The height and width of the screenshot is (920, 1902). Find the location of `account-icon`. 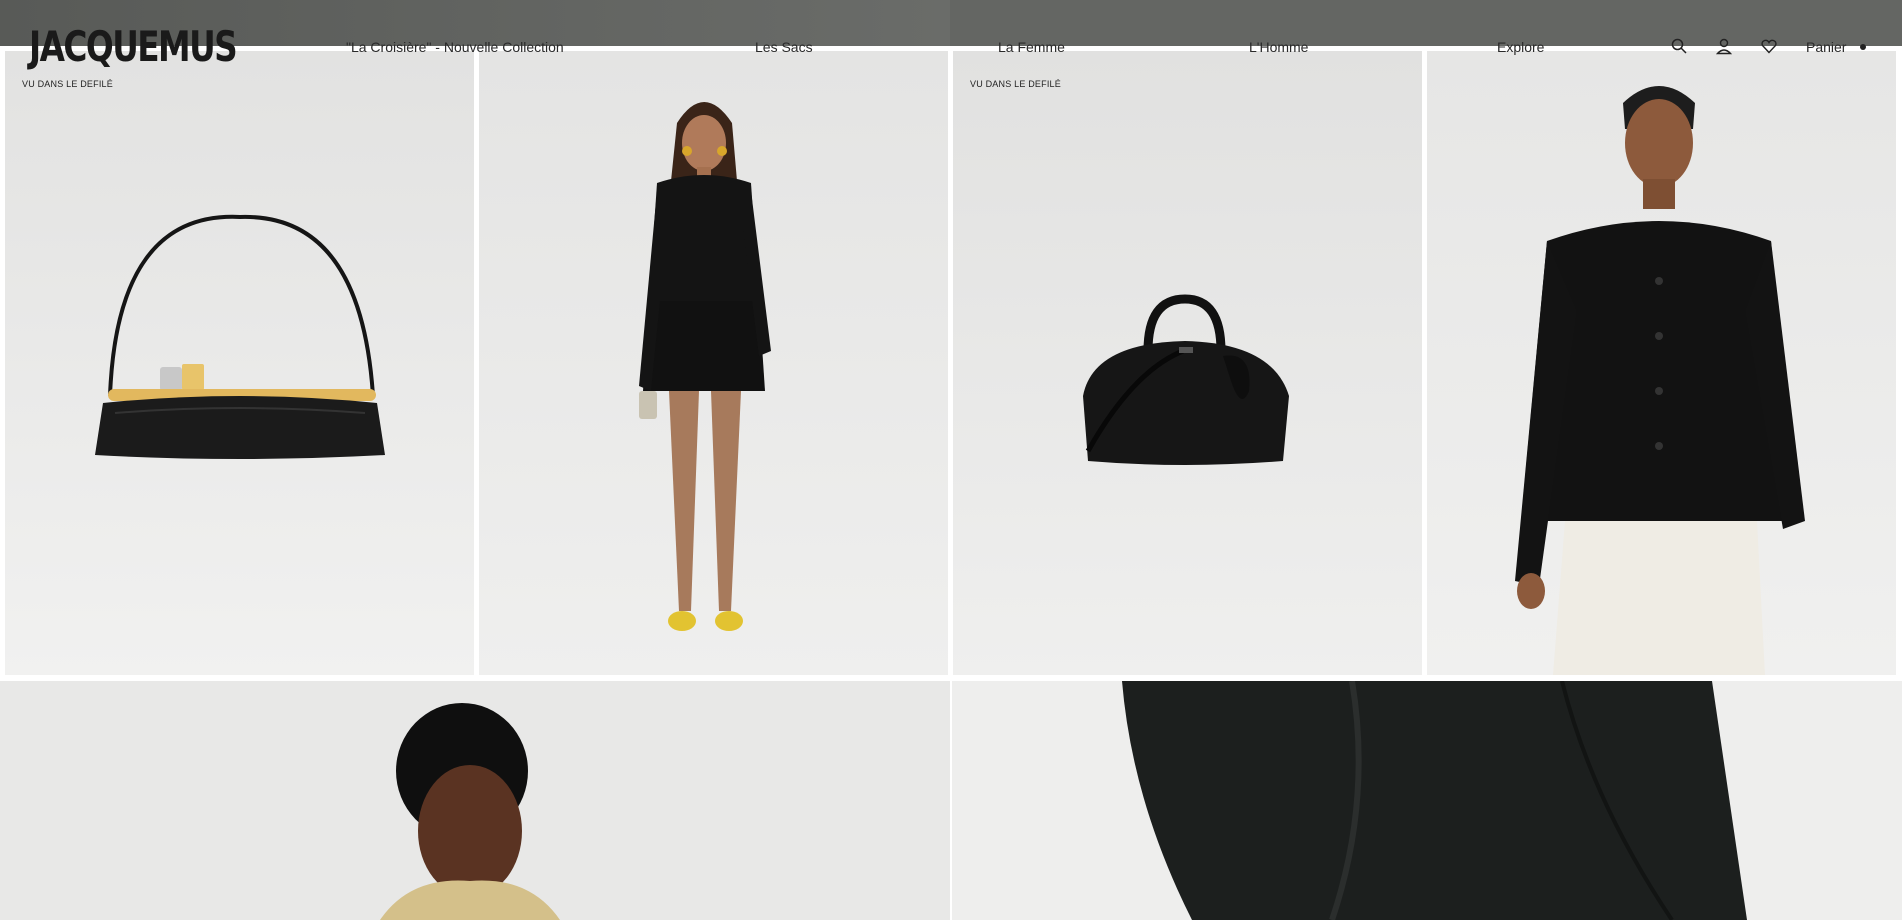

account-icon is located at coordinates (1724, 46).